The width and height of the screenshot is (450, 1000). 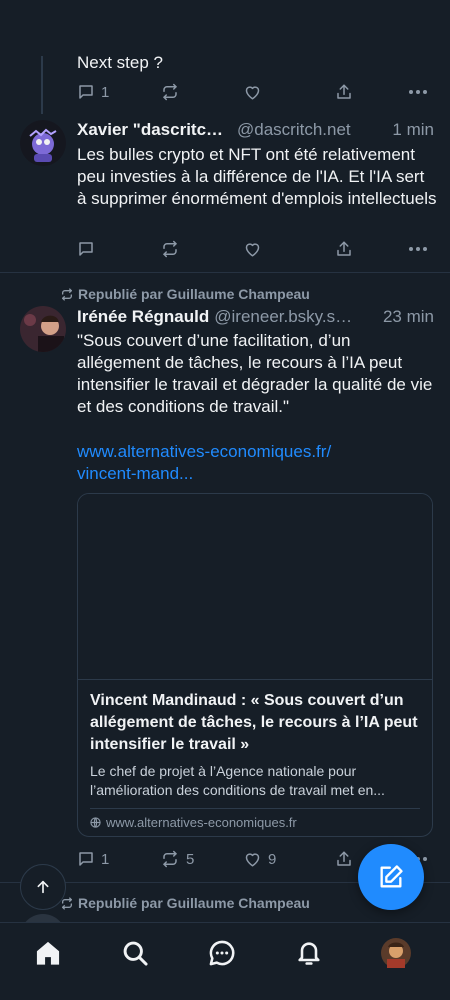 I want to click on search-icon, so click(x=135, y=953).